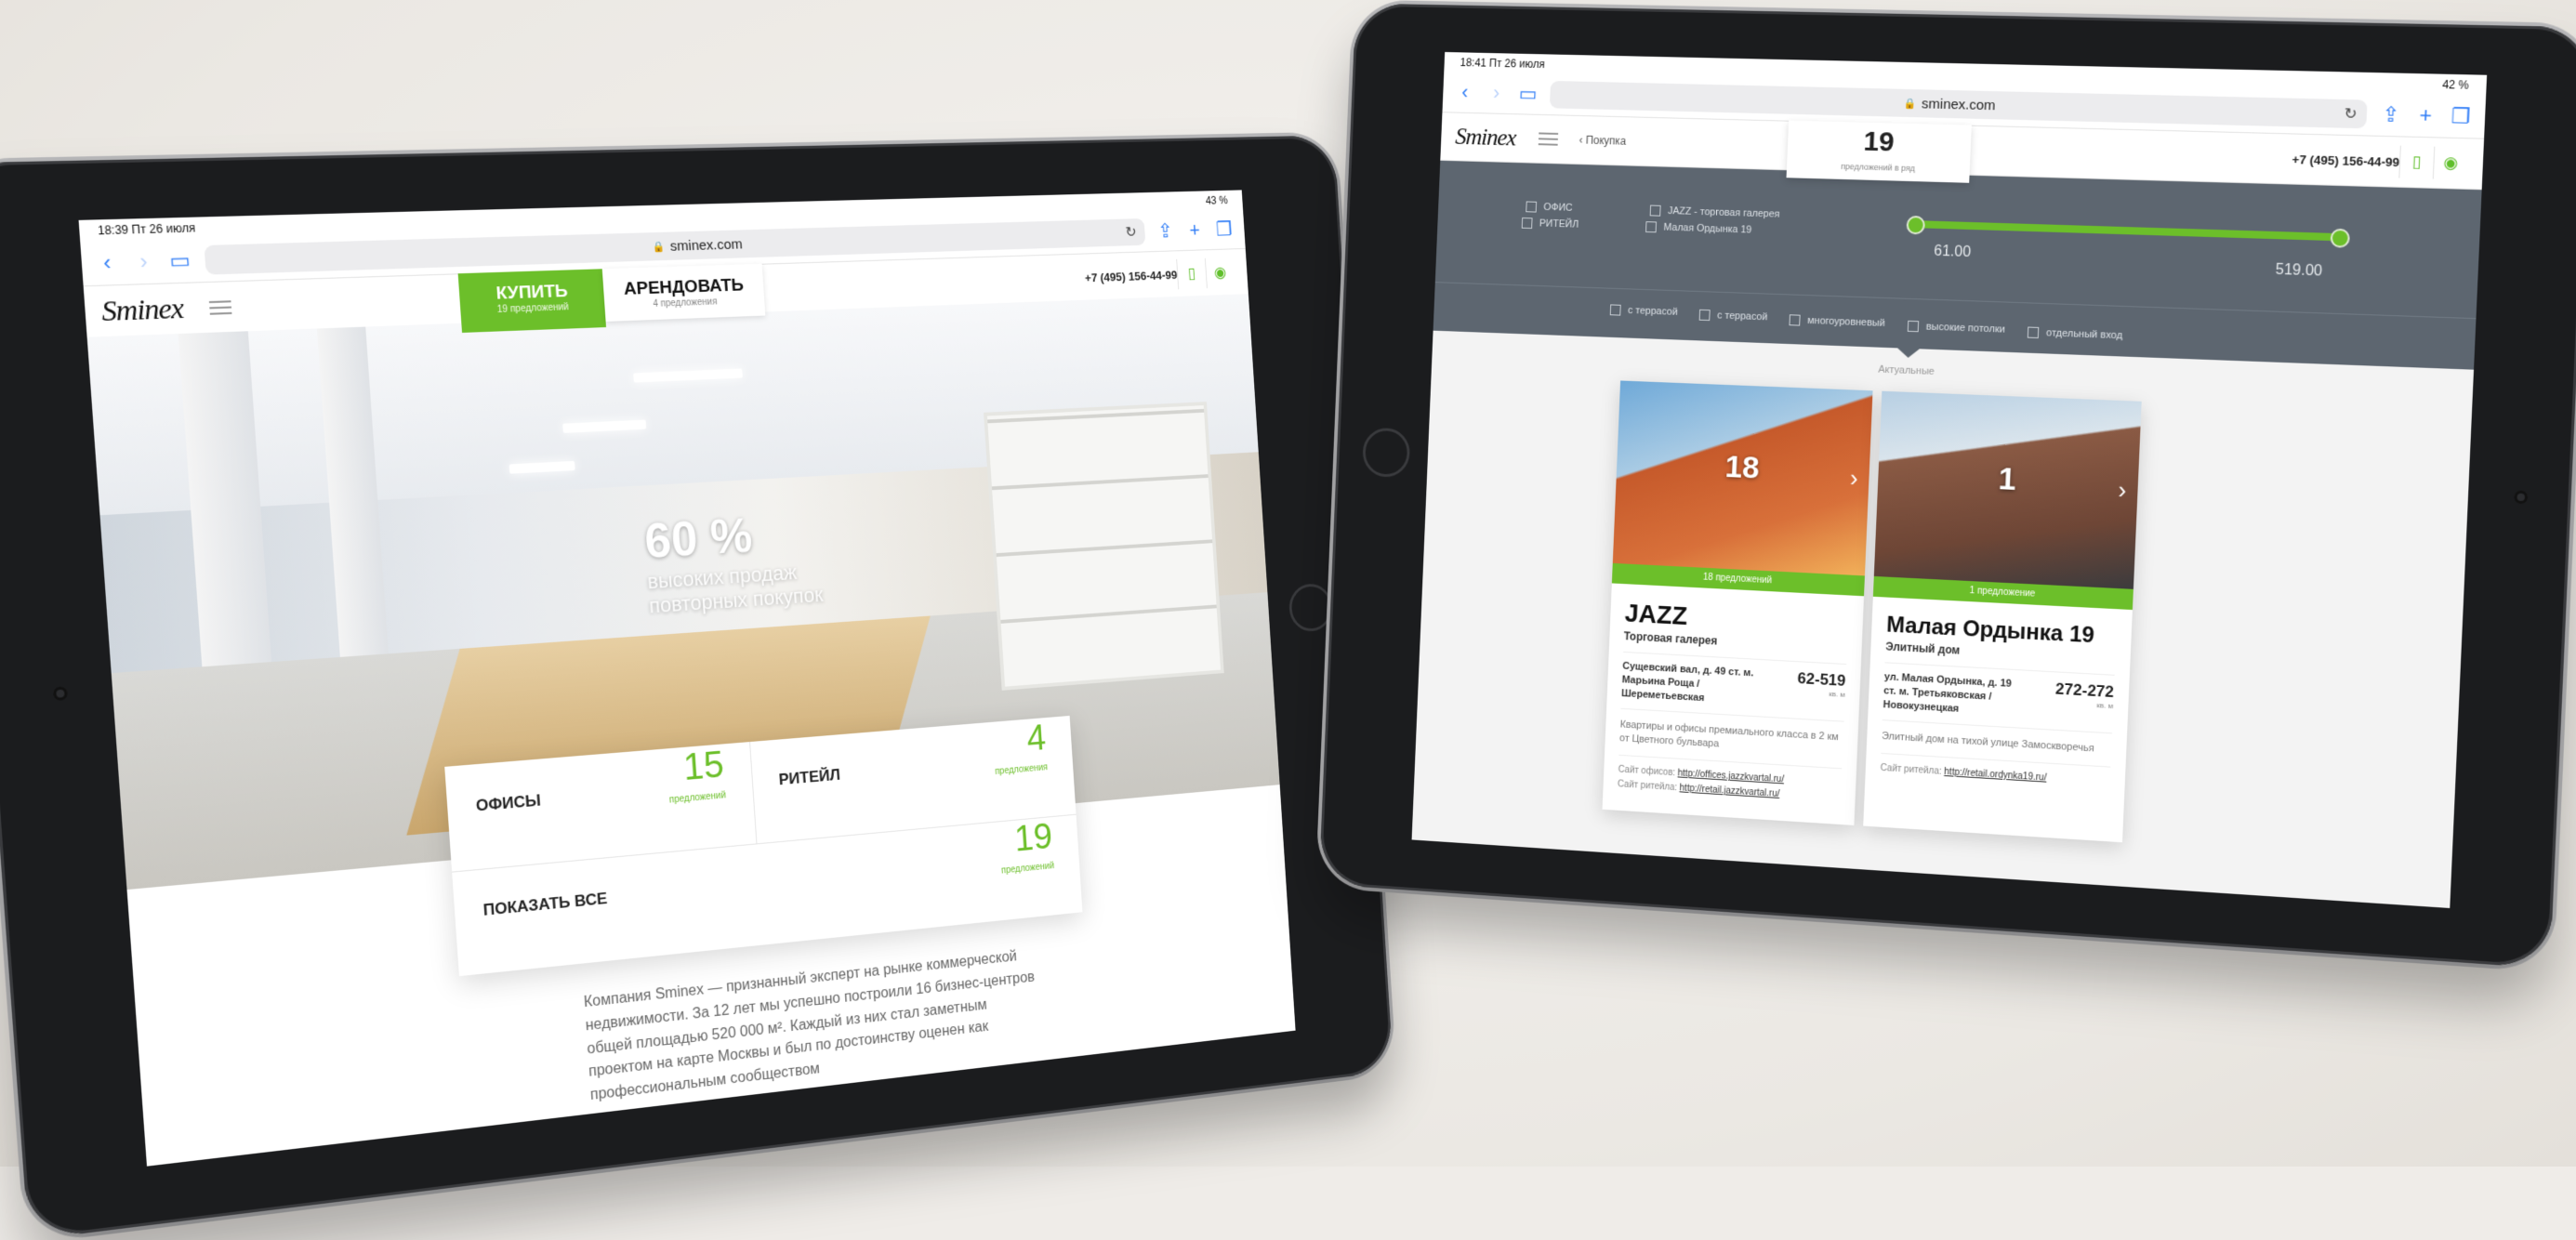  Describe the element at coordinates (1952, 252) in the screenshot. I see `range-min-value: 61.00` at that location.